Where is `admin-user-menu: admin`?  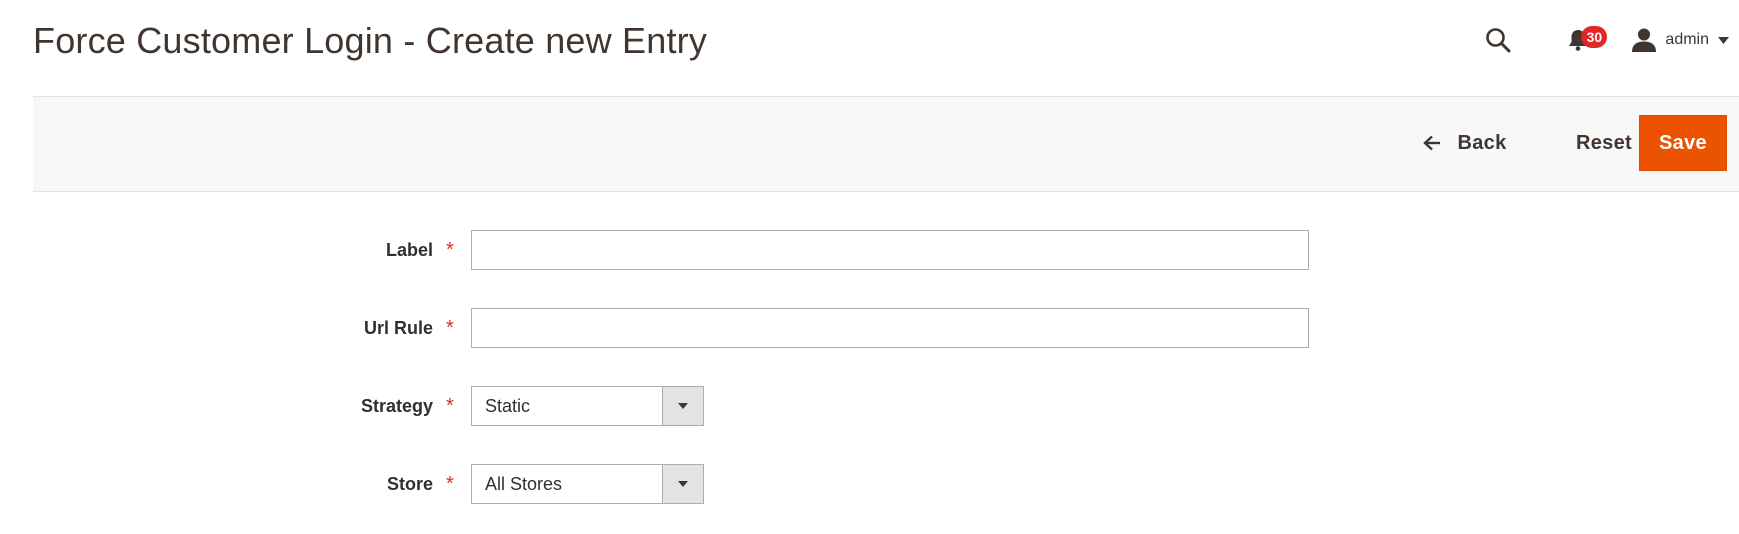
admin-user-menu: admin is located at coordinates (1685, 40).